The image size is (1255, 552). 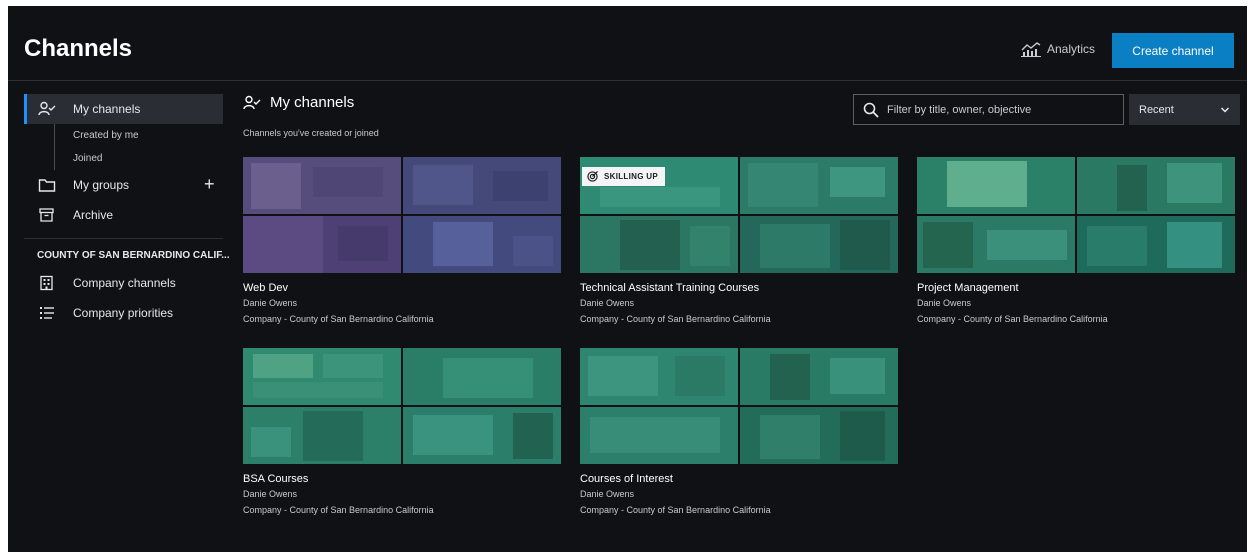 What do you see at coordinates (871, 110) in the screenshot?
I see `search-icon` at bounding box center [871, 110].